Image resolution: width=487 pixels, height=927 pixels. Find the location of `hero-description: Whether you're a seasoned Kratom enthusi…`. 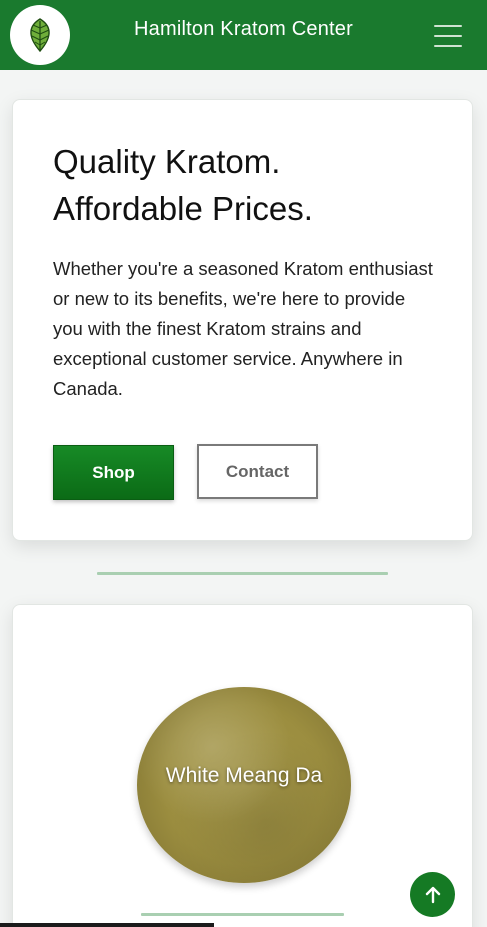

hero-description: Whether you're a seasoned Kratom enthusi… is located at coordinates (243, 328).